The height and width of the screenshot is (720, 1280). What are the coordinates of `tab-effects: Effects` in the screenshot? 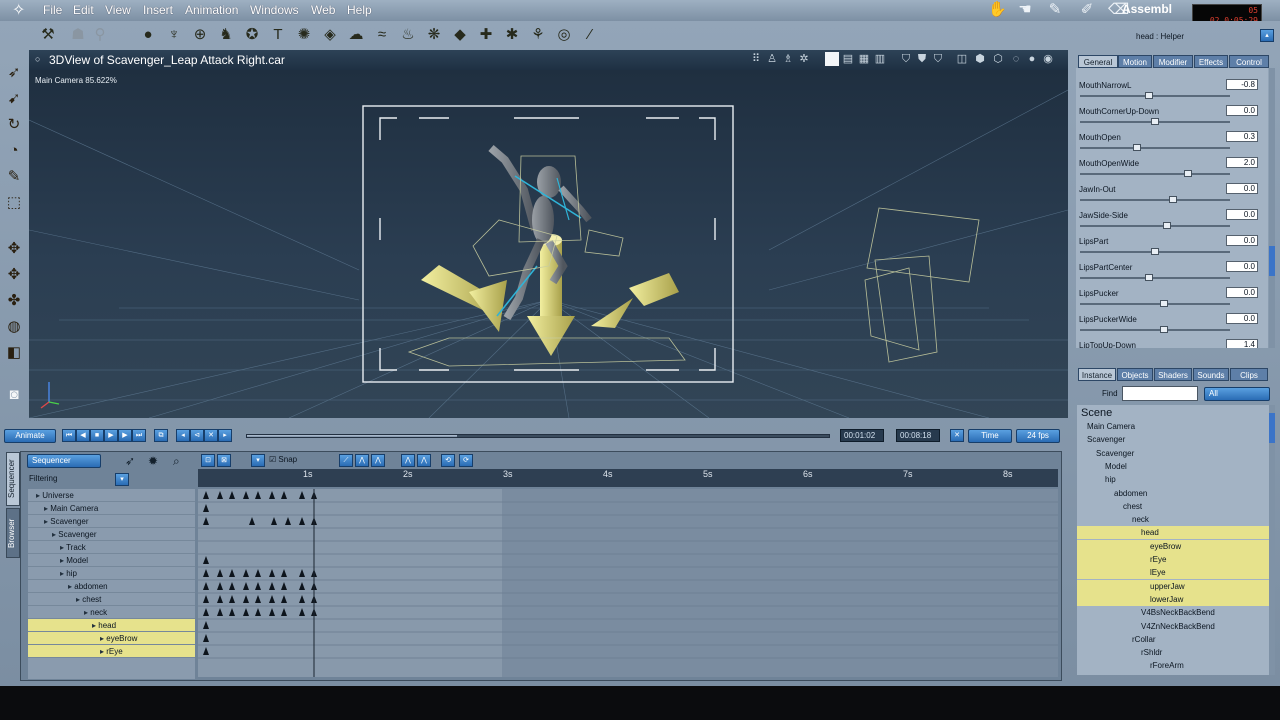 It's located at (1211, 61).